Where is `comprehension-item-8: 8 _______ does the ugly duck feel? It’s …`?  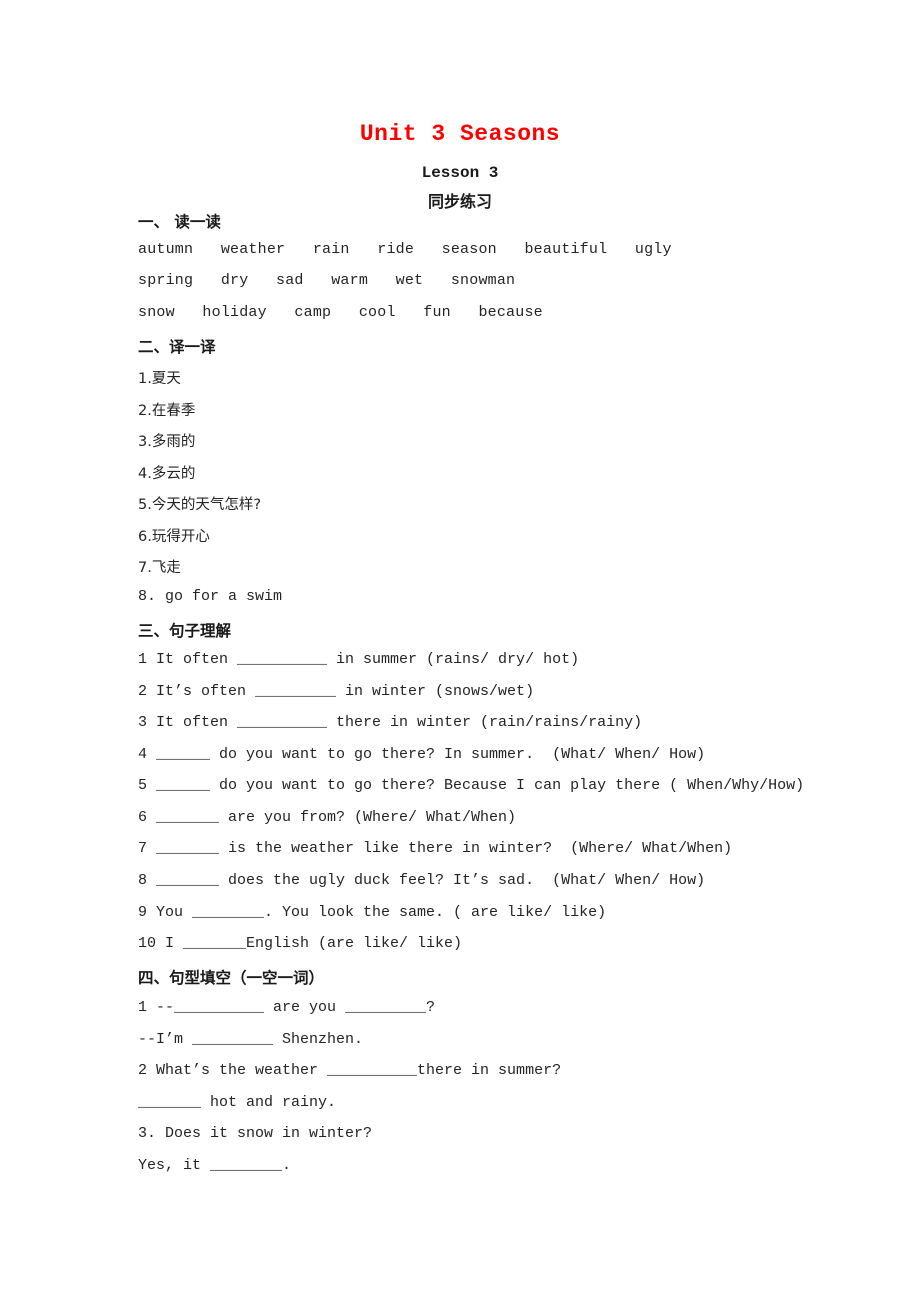 comprehension-item-8: 8 _______ does the ugly duck feel? It’s … is located at coordinates (422, 880).